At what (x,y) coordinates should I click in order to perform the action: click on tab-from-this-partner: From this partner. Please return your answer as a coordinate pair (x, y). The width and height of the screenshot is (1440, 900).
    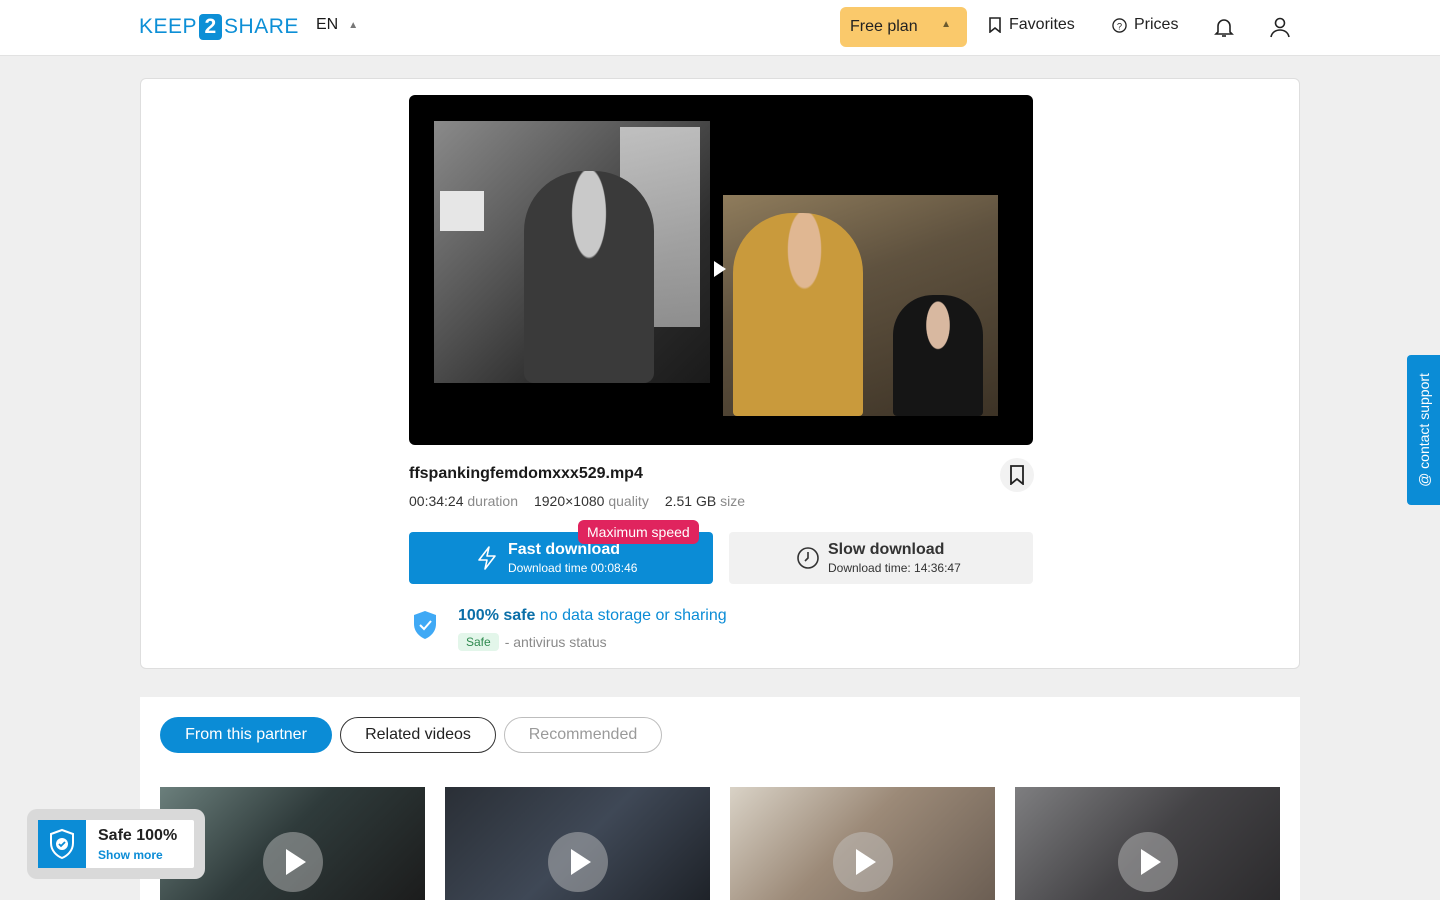
    Looking at the image, I should click on (246, 735).